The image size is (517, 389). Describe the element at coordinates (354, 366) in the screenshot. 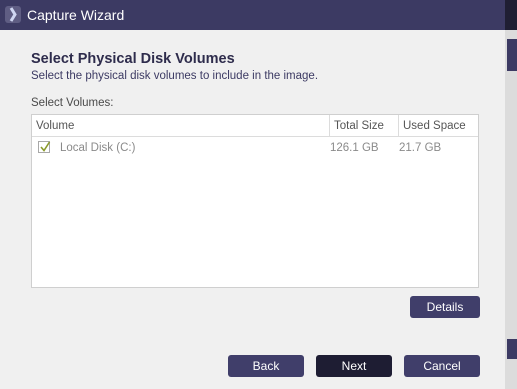

I see `next-button: Next` at that location.